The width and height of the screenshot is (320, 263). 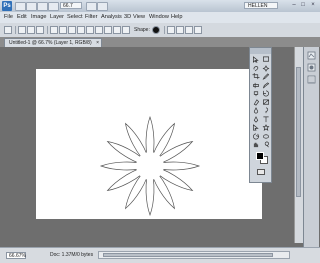 I want to click on screen-mode-button, so click(x=102, y=6).